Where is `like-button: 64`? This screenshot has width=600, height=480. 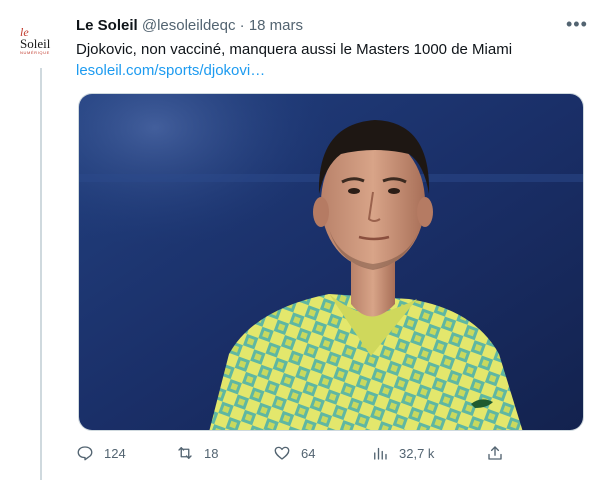 like-button: 64 is located at coordinates (294, 453).